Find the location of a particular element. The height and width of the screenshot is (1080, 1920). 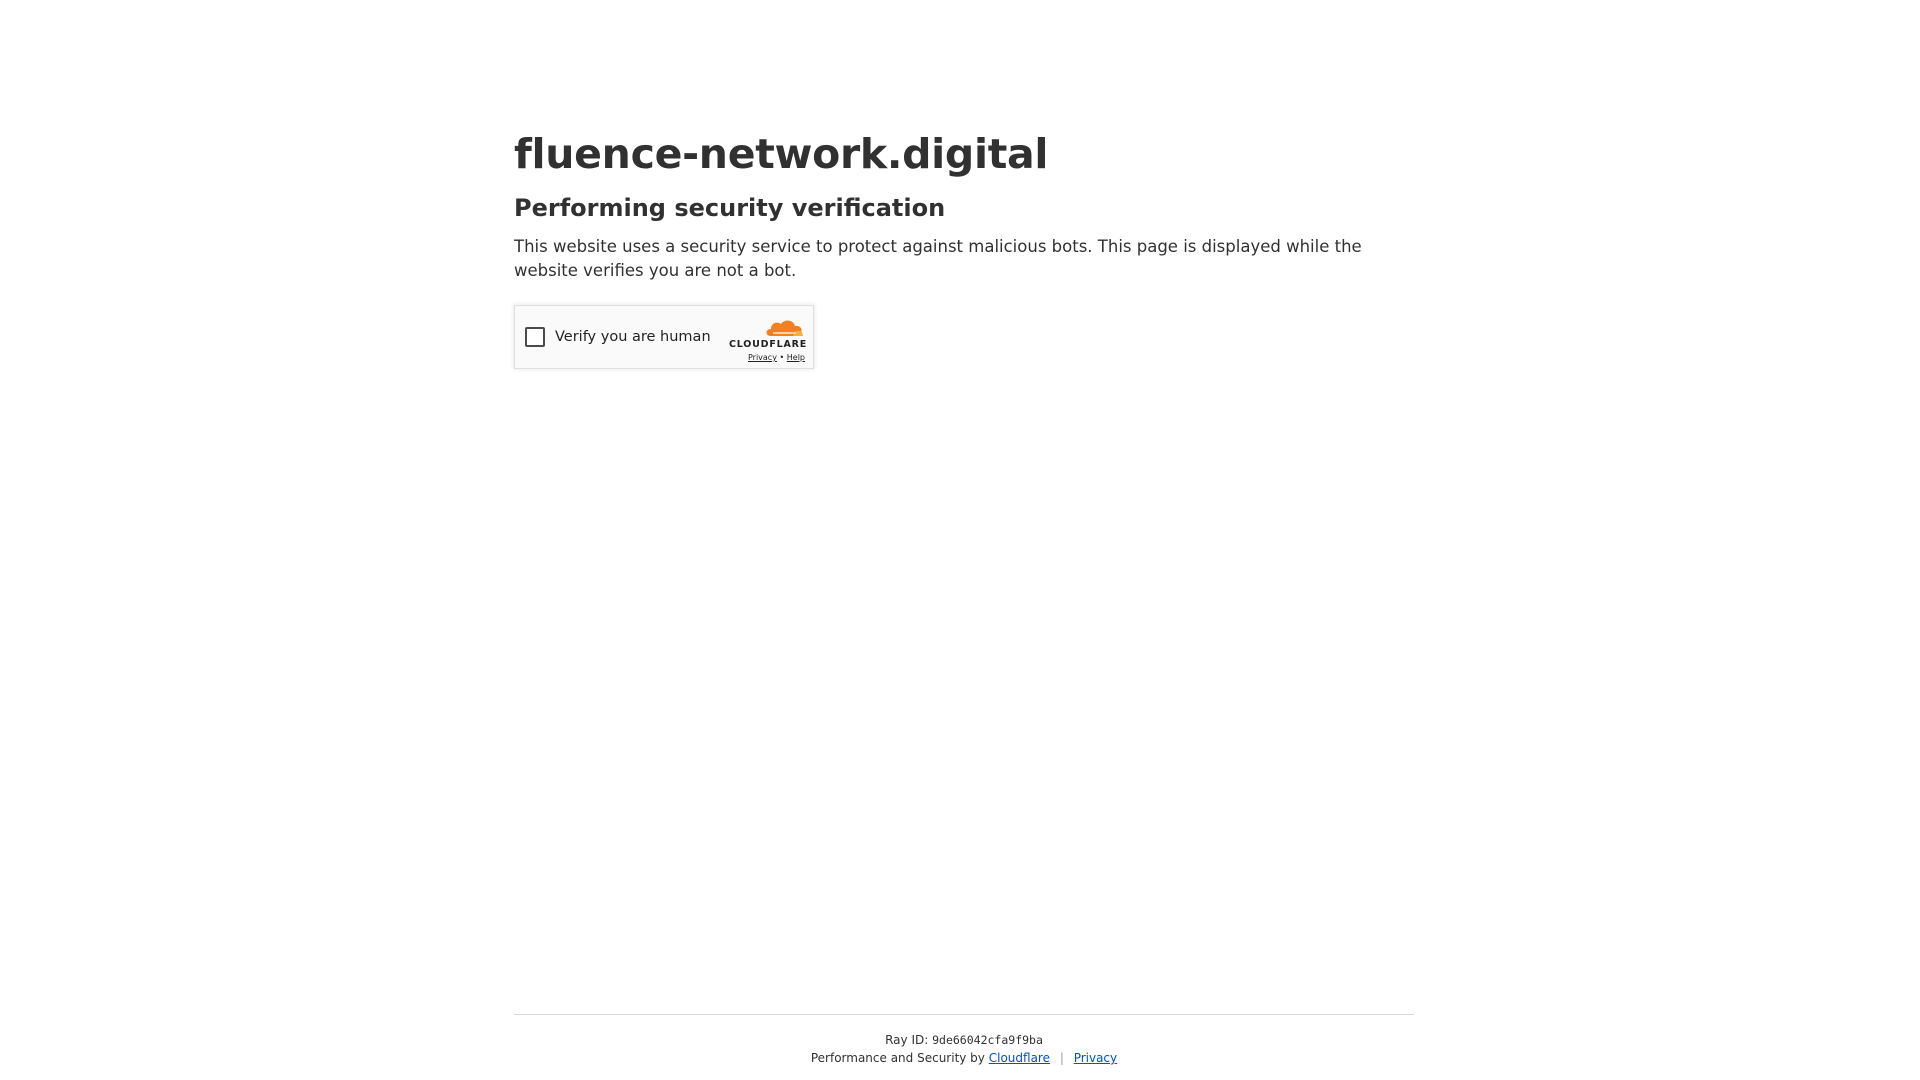

performance-text: Performance and Security by is located at coordinates (897, 1058).